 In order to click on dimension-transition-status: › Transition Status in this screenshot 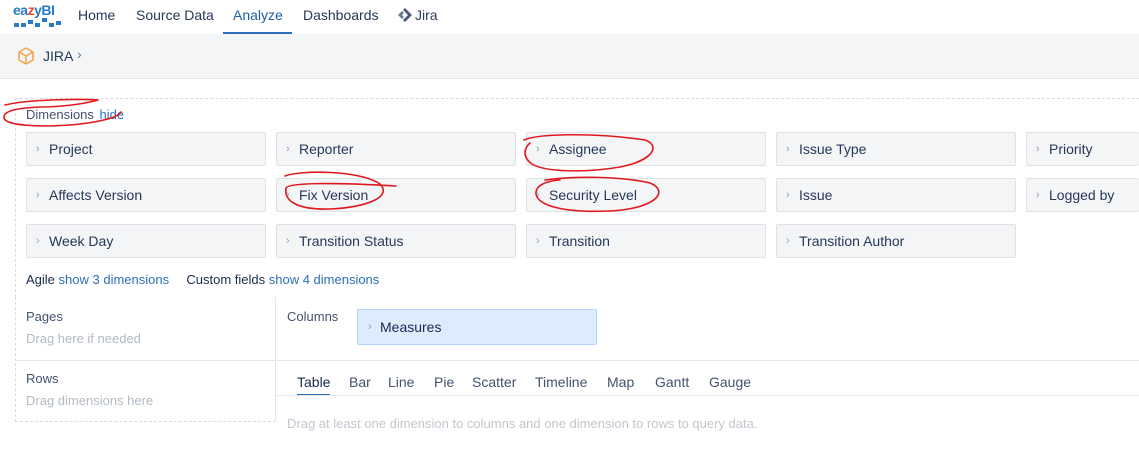, I will do `click(396, 241)`.